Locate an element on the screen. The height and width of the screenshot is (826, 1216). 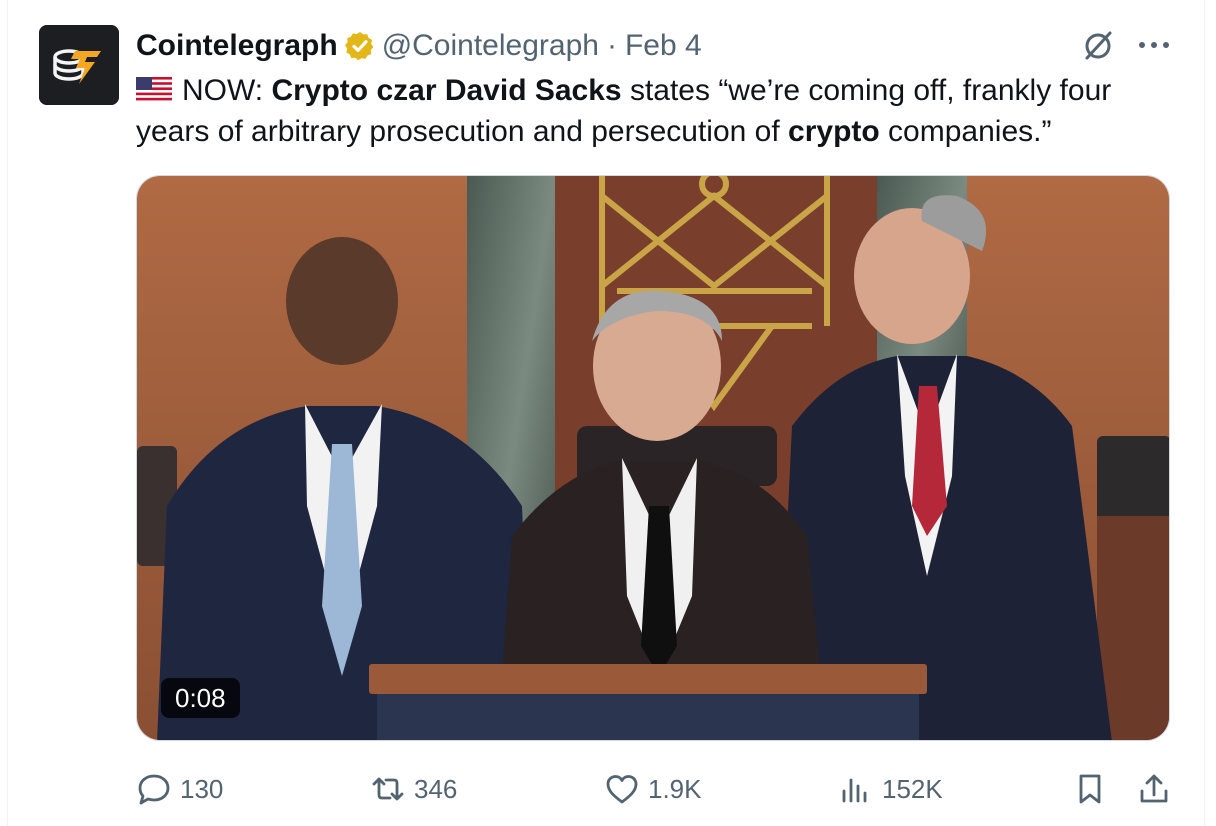
repost-icon is located at coordinates (388, 789).